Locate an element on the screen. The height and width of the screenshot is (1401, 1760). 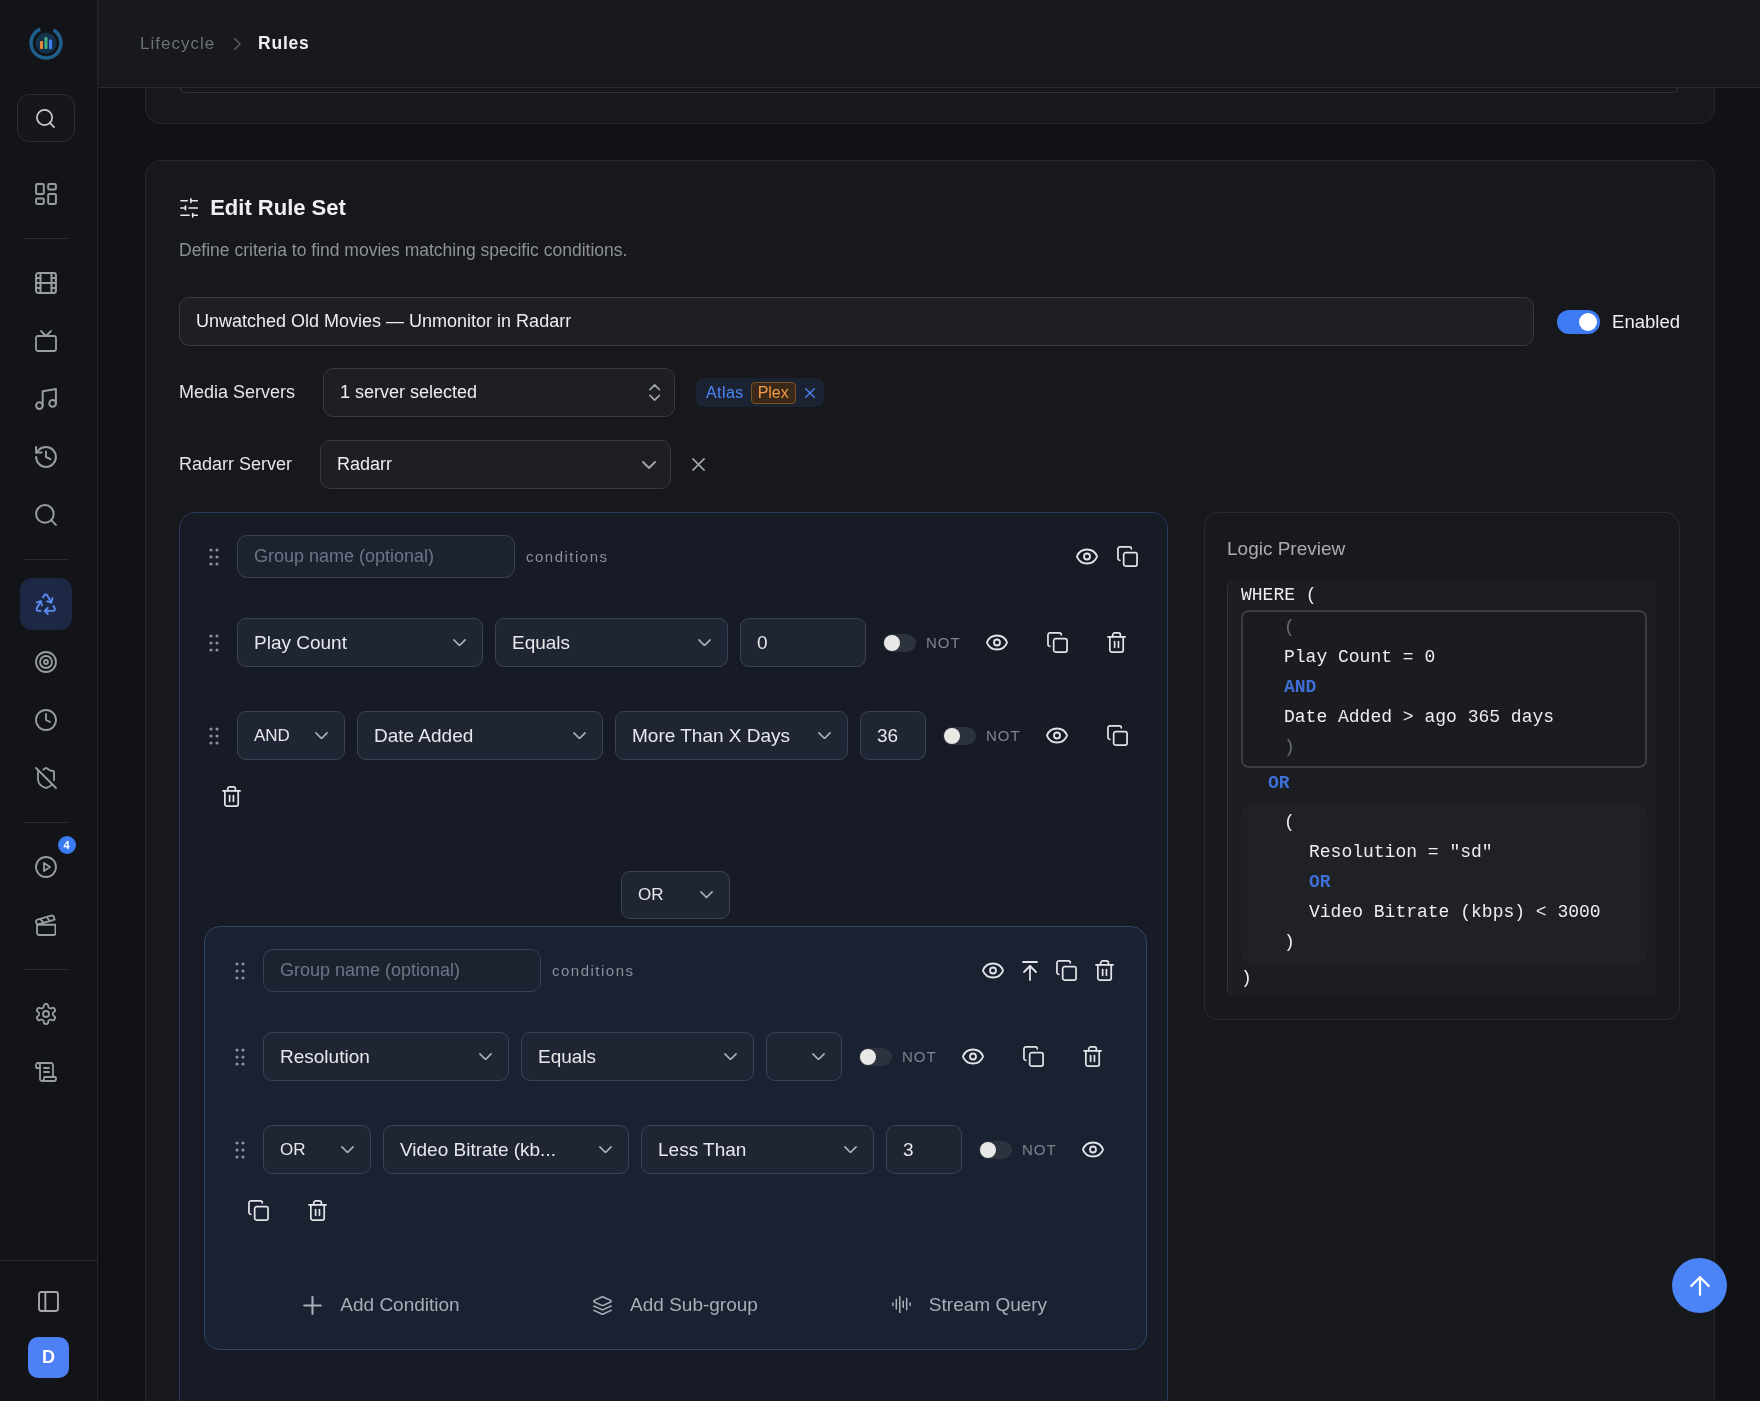
panel-left-icon is located at coordinates (48, 1301).